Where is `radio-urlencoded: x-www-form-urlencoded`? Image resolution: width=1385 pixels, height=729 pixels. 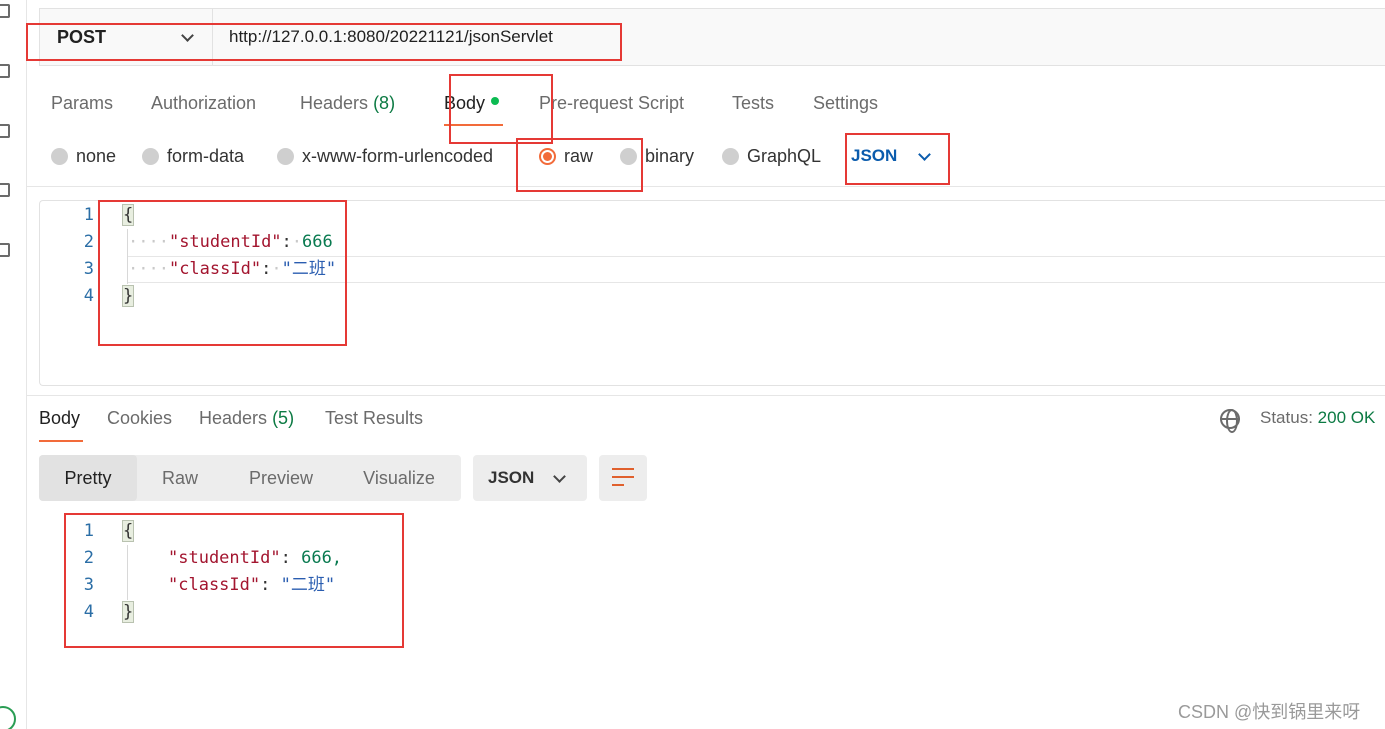 radio-urlencoded: x-www-form-urlencoded is located at coordinates (385, 156).